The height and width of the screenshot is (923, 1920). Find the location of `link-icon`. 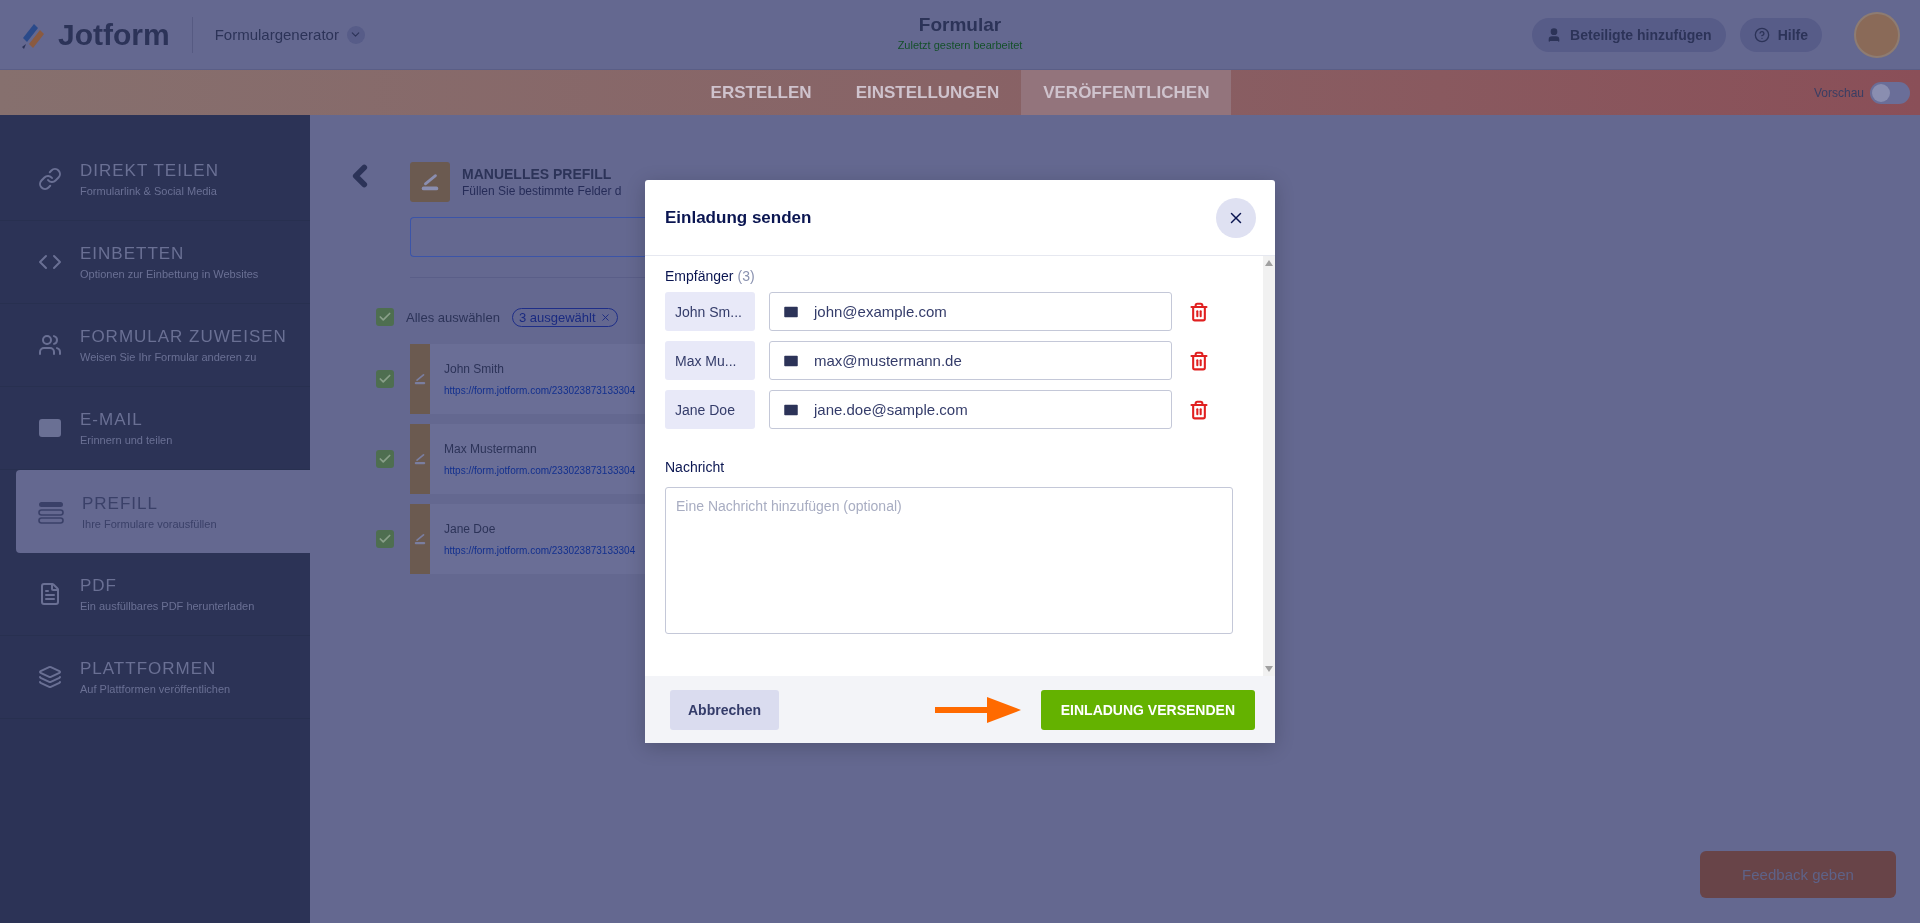

link-icon is located at coordinates (50, 179).